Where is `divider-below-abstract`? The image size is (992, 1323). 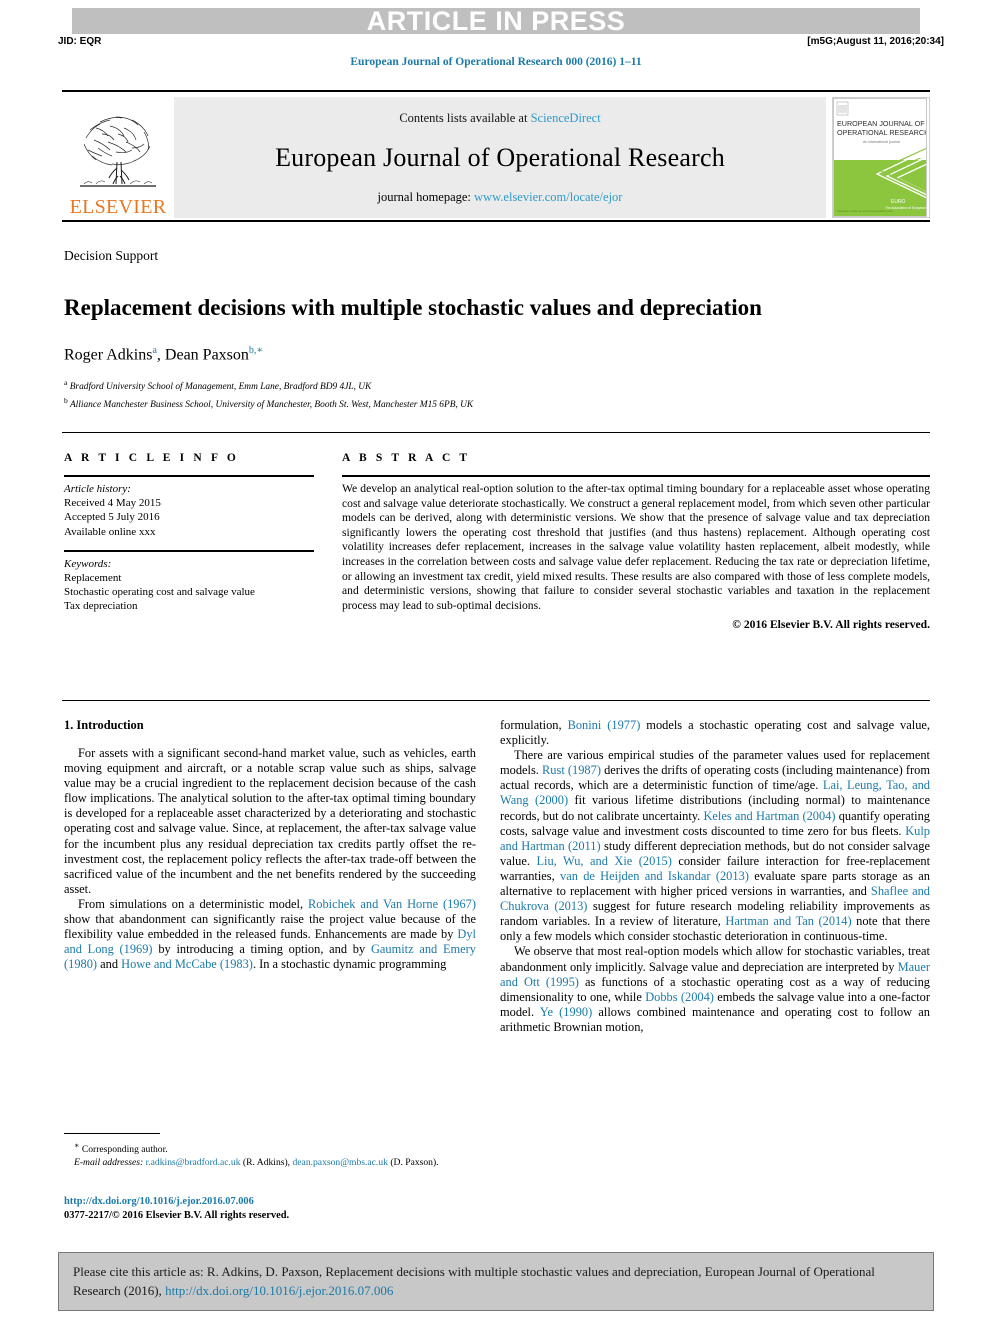
divider-below-abstract is located at coordinates (496, 700).